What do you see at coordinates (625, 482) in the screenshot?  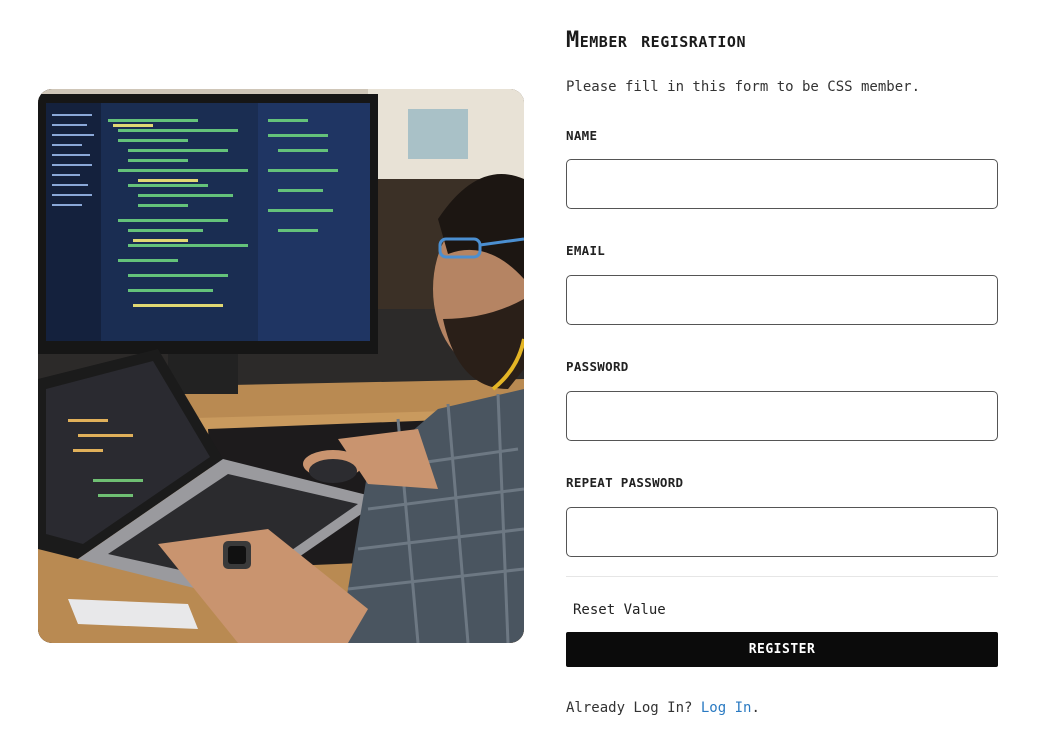 I see `repeat-password-label: REPEAT PASSWORD` at bounding box center [625, 482].